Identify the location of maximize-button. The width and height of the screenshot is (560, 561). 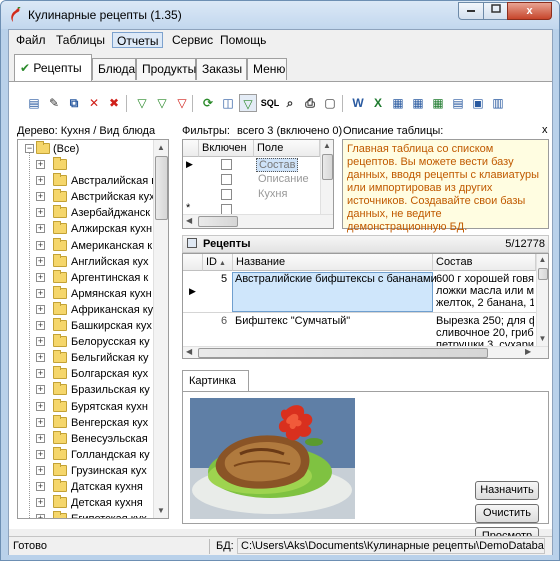
(495, 11).